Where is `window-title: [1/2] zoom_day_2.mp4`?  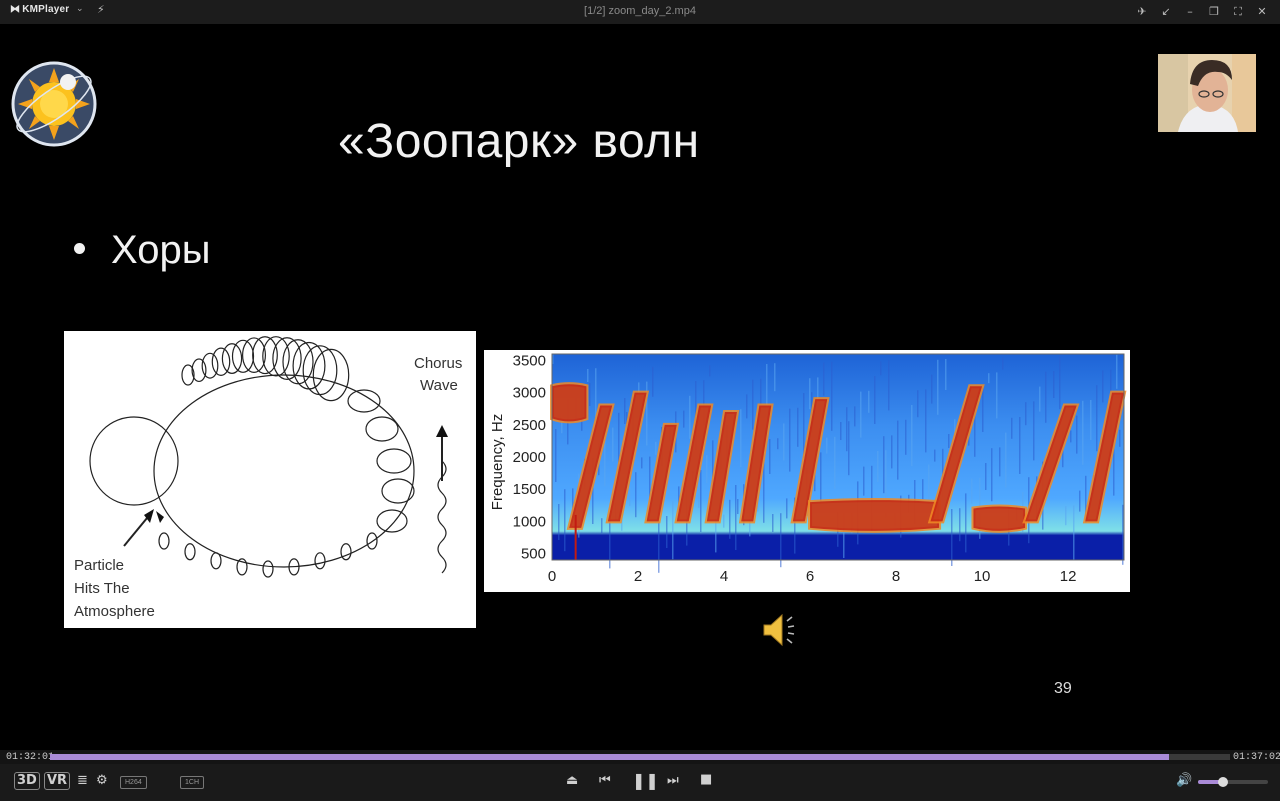 window-title: [1/2] zoom_day_2.mp4 is located at coordinates (640, 11).